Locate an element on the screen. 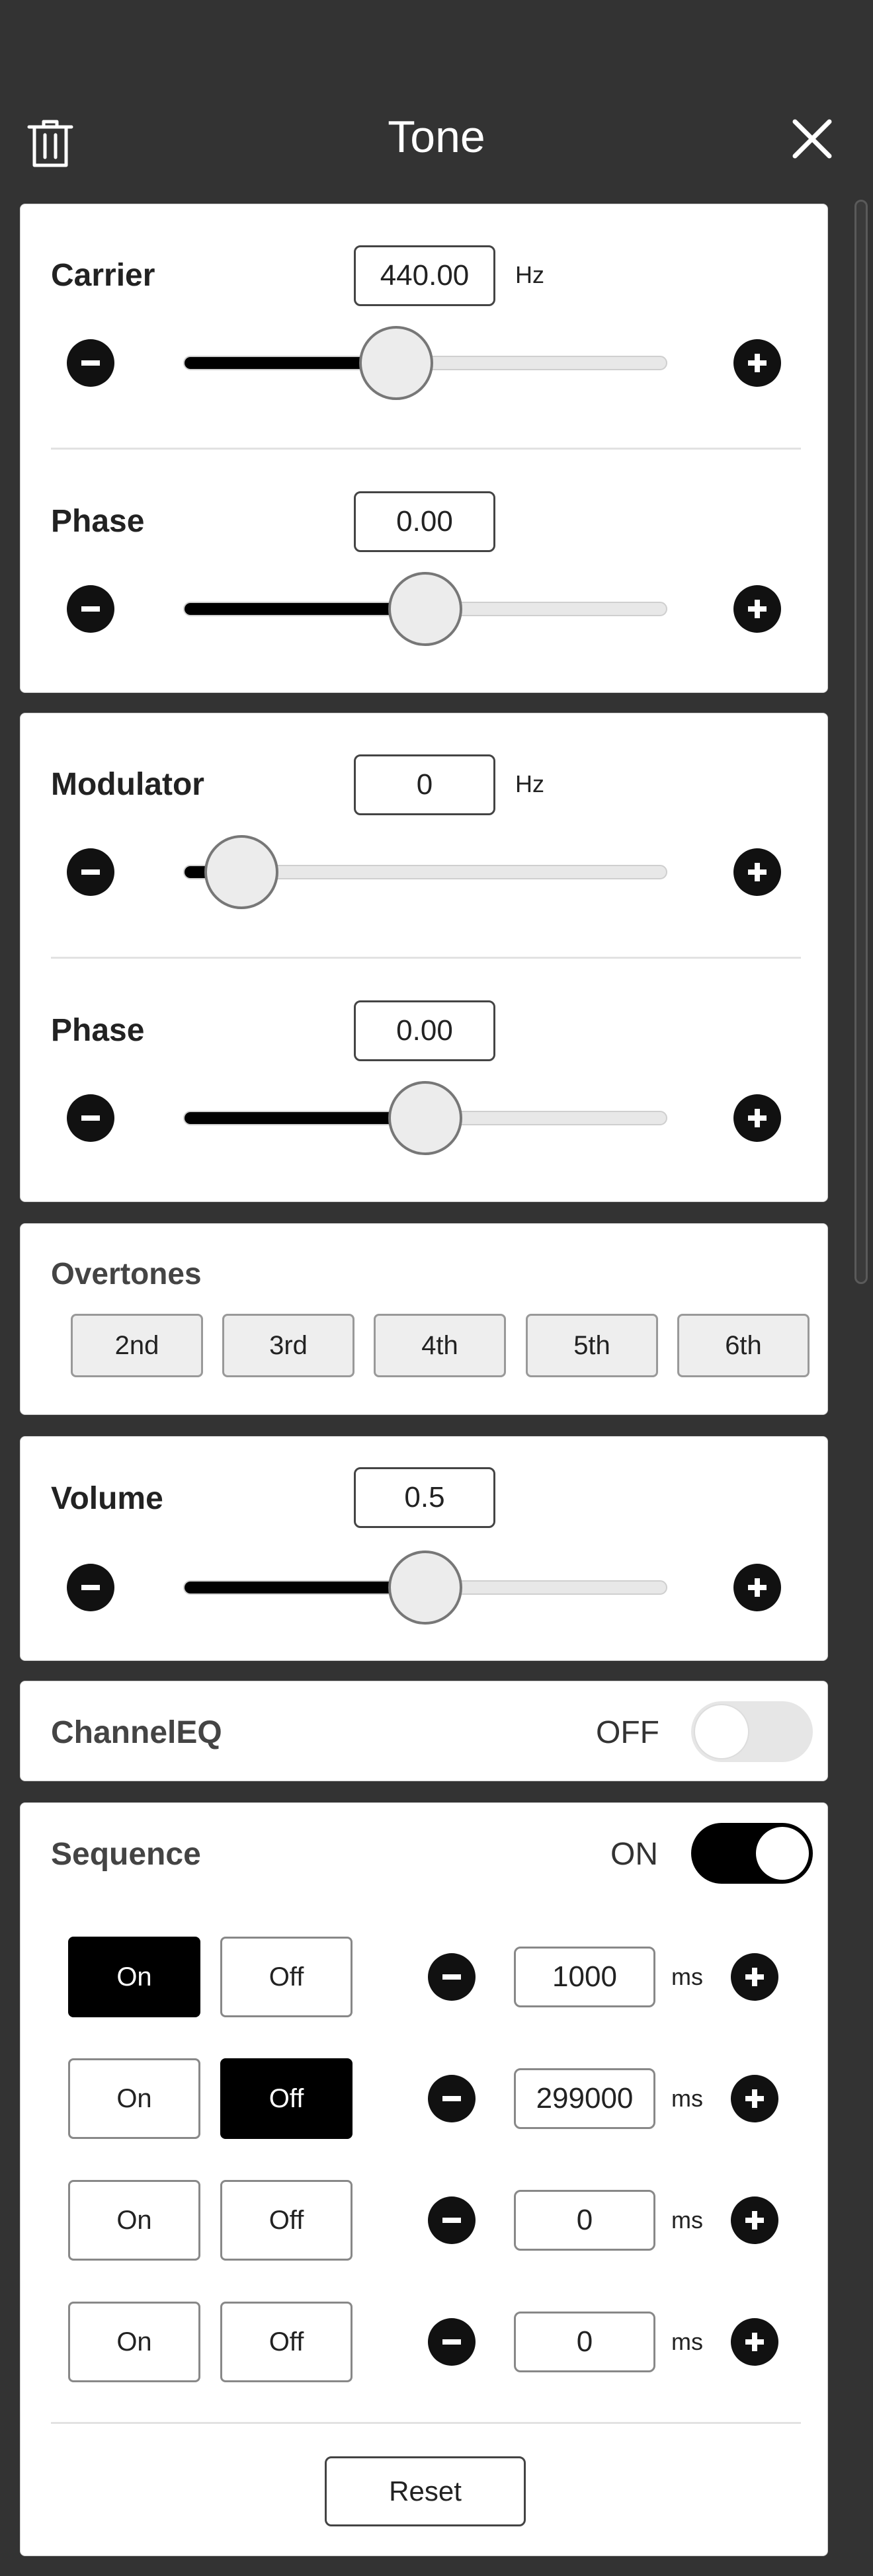 This screenshot has height=2576, width=873. carrier-frequency-input: 440.00 is located at coordinates (424, 275).